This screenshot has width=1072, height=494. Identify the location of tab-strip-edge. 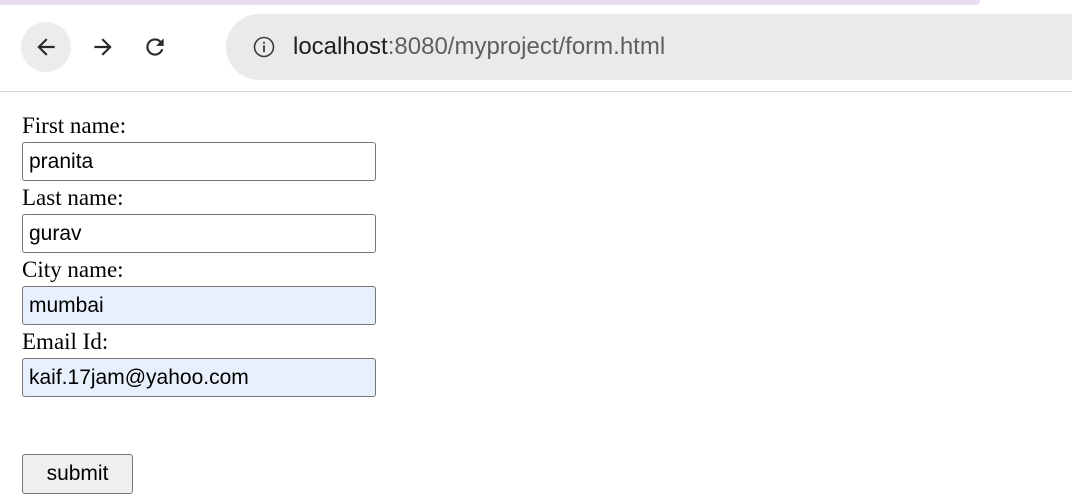
(490, 2).